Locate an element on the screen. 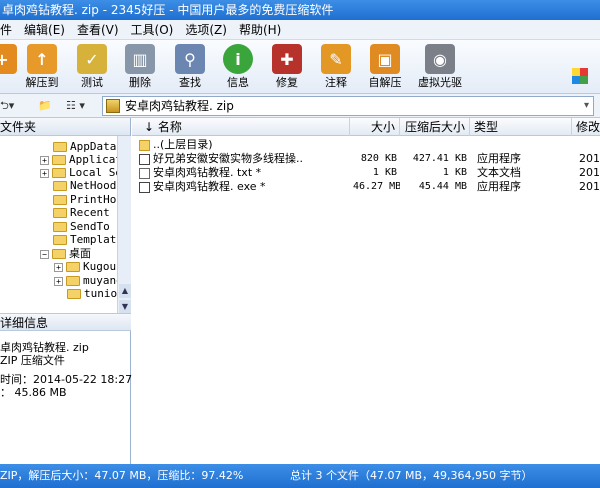  comment-icon: ✎ is located at coordinates (336, 59).